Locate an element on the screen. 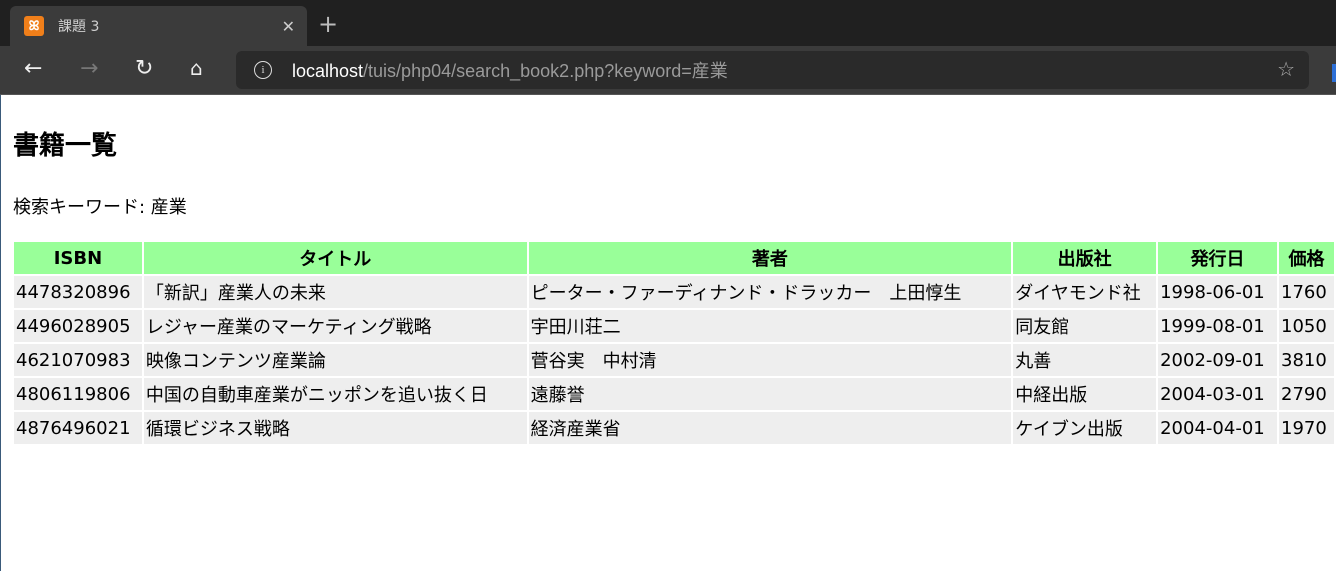 The height and width of the screenshot is (571, 1336). cell-date: 2004-04-01 is located at coordinates (1218, 428).